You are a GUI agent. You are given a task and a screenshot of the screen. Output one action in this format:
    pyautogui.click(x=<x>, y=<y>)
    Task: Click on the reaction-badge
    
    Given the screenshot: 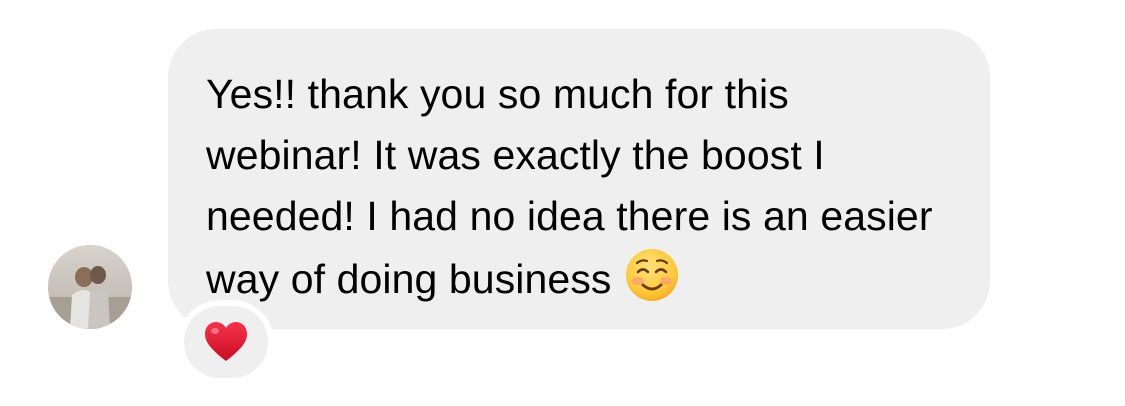 What is the action you would take?
    pyautogui.click(x=226, y=342)
    